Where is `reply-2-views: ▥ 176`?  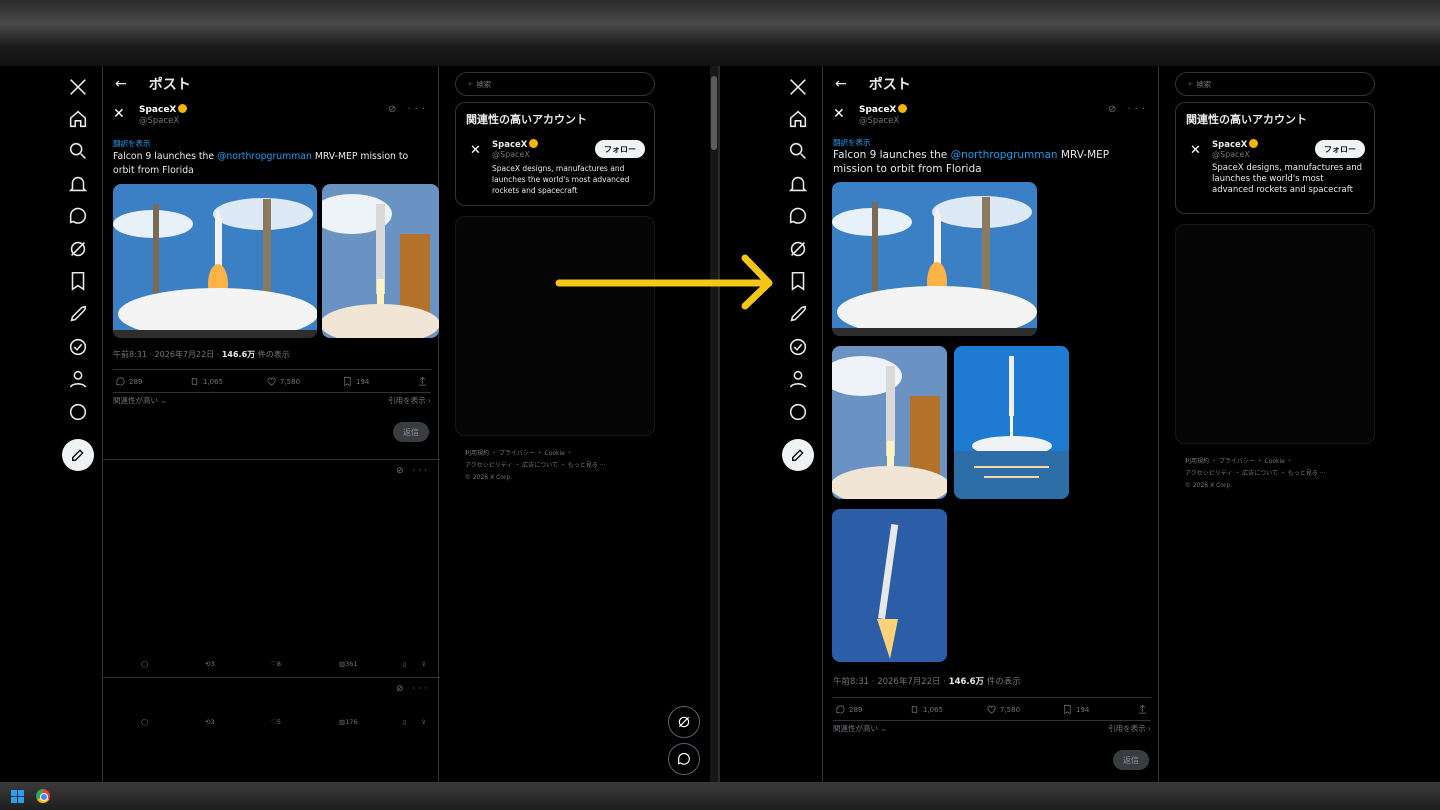 reply-2-views: ▥ 176 is located at coordinates (348, 722).